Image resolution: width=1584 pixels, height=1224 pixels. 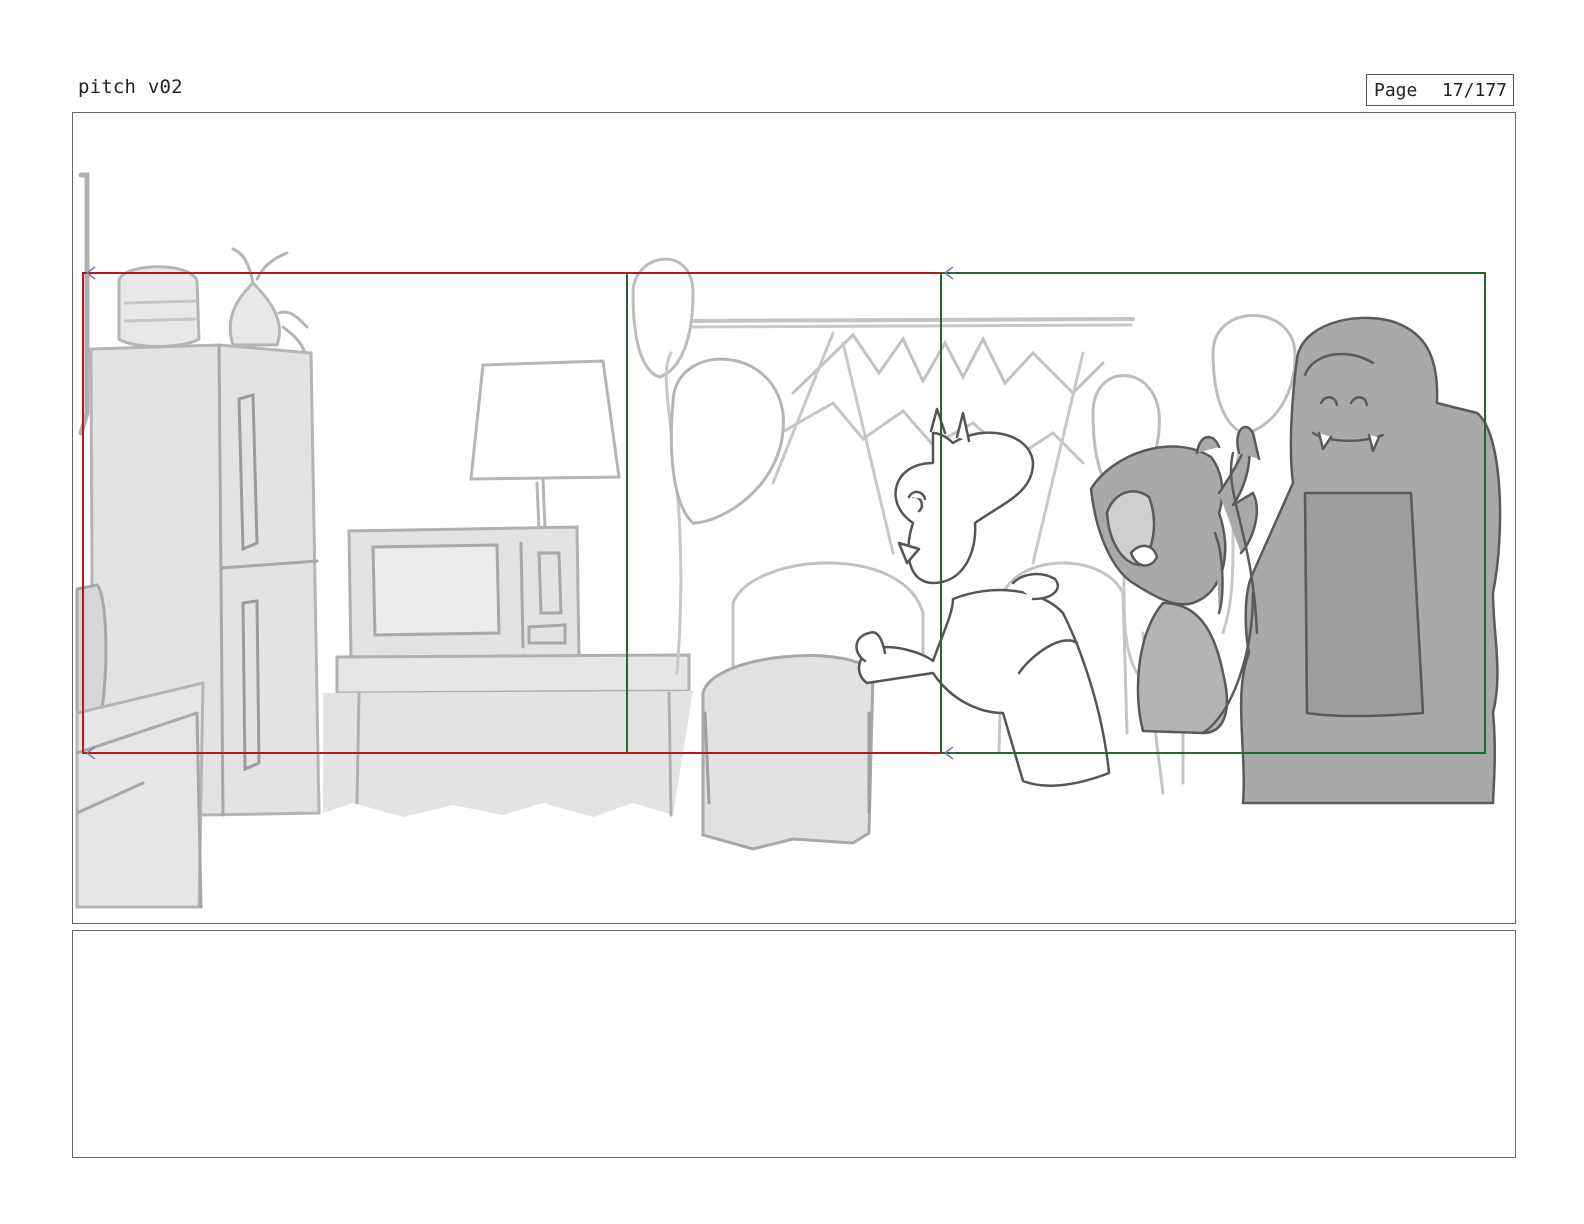 What do you see at coordinates (1396, 90) in the screenshot?
I see `page-label: Page` at bounding box center [1396, 90].